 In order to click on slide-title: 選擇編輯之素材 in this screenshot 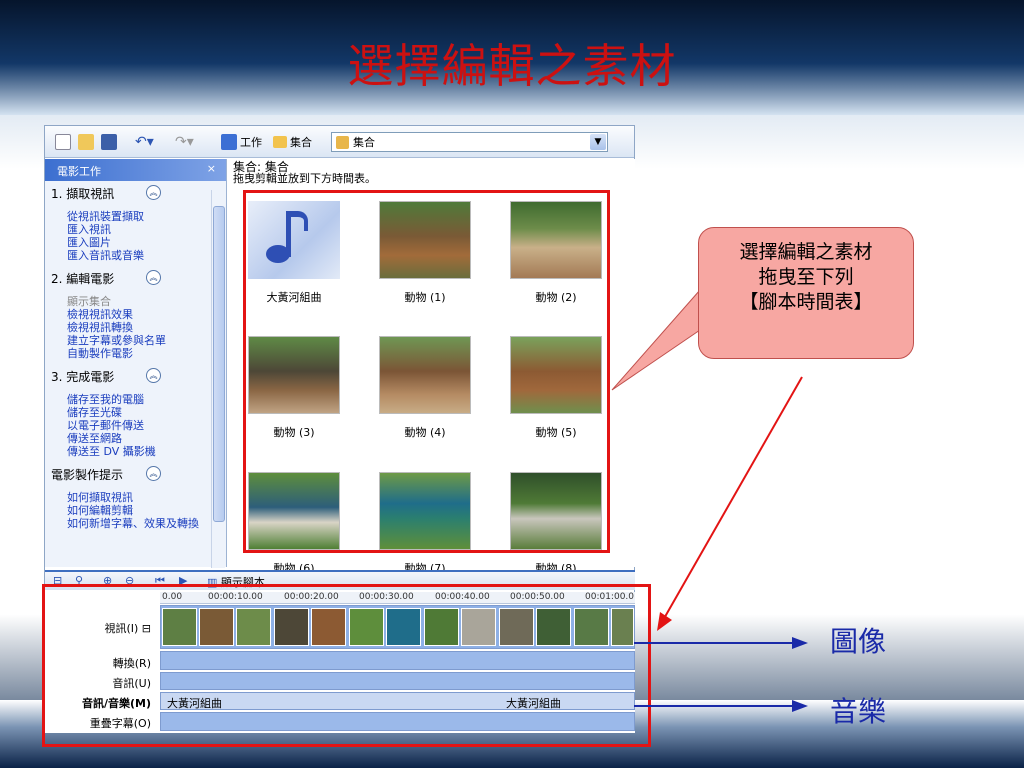, I will do `click(512, 66)`.